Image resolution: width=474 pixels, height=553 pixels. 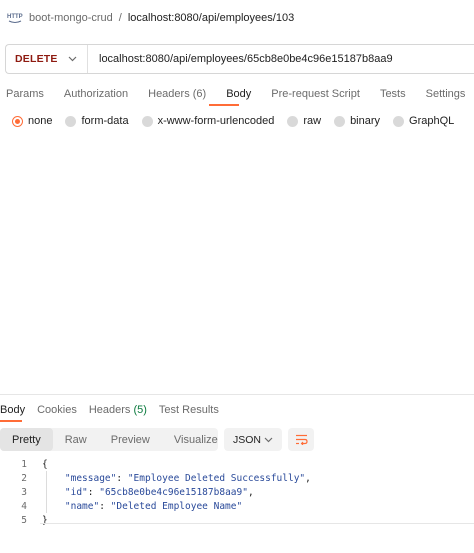 I want to click on json-key: "name", so click(x=82, y=506).